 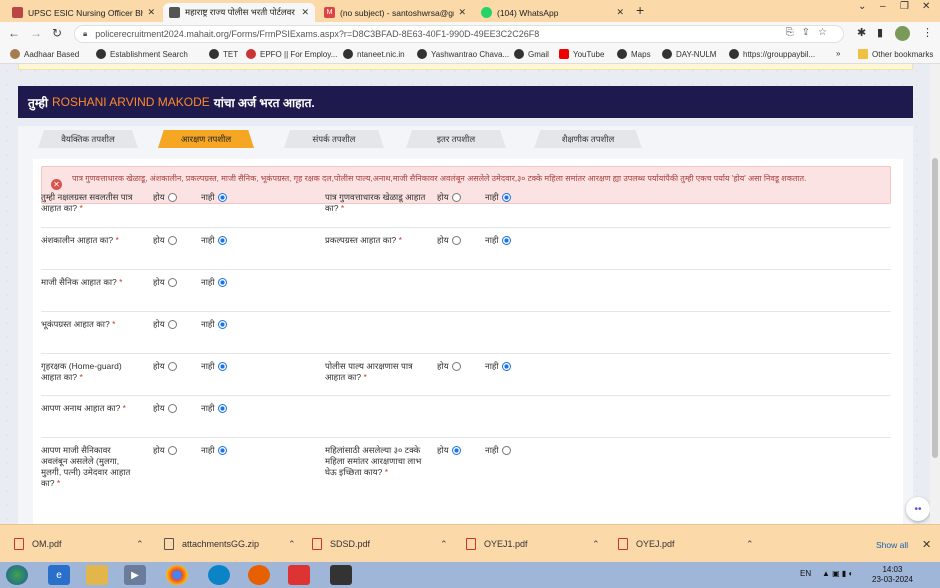 I want to click on download-item: SDSD.pdf ⌃, so click(x=382, y=544).